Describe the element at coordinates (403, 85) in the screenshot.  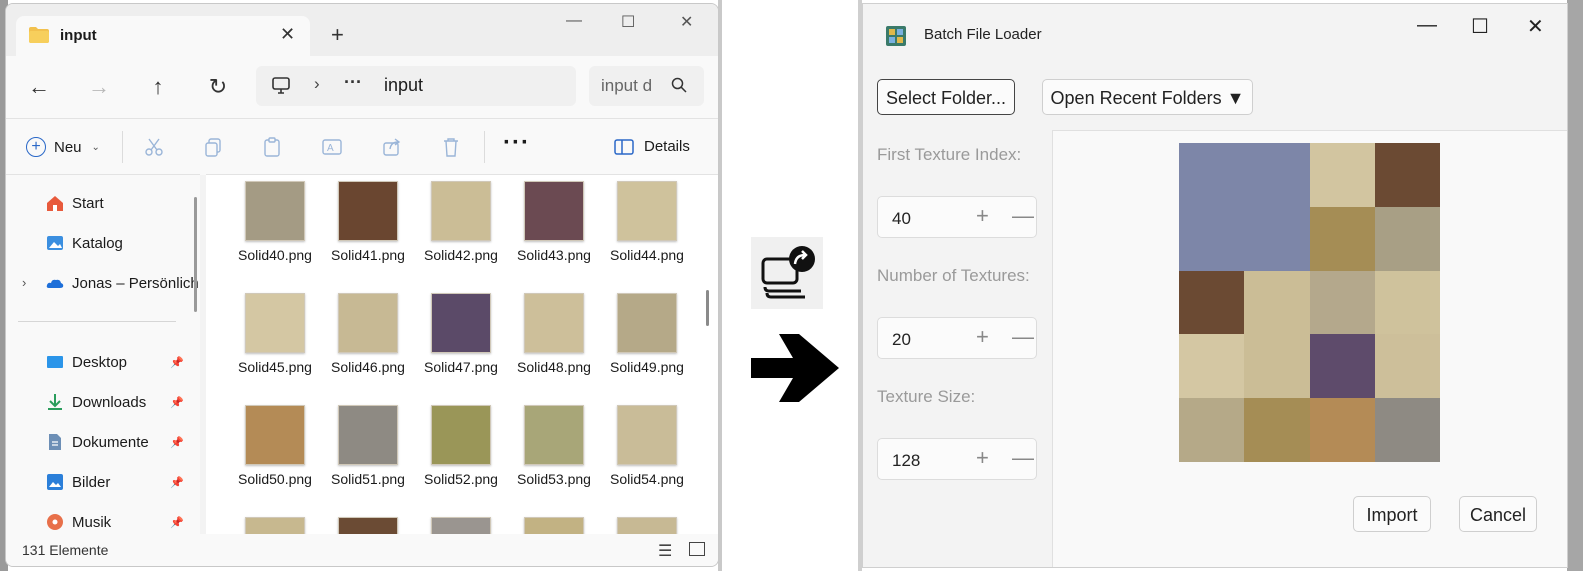
I see `breadcrumb-current: input` at that location.